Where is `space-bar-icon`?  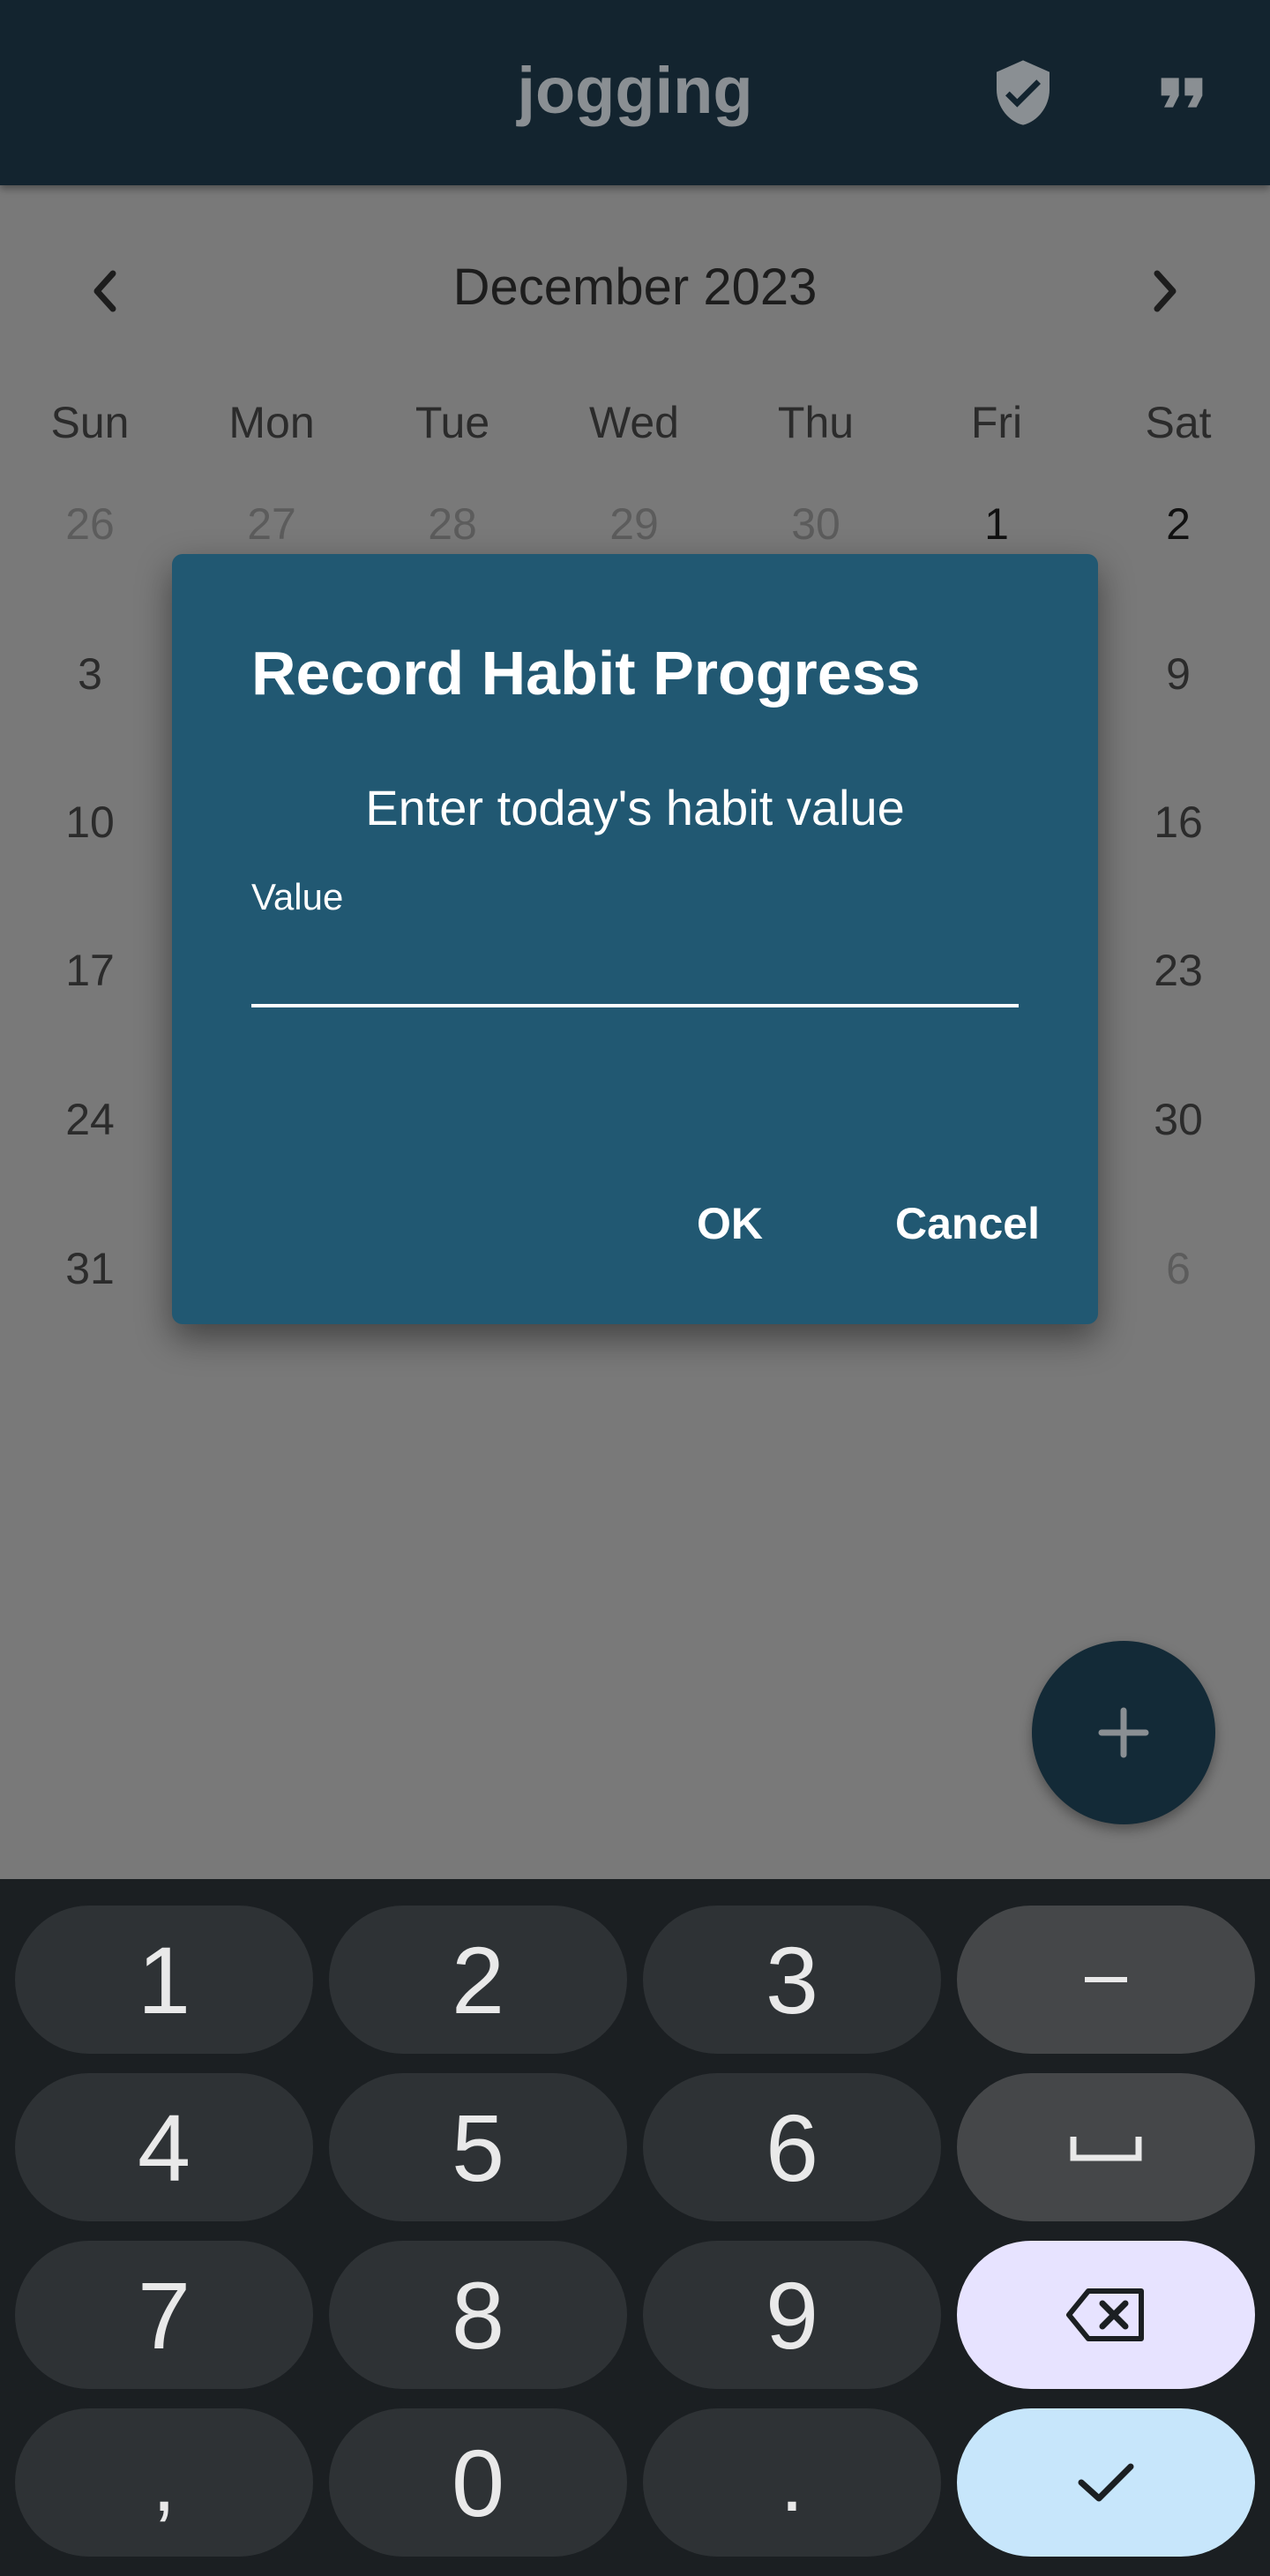 space-bar-icon is located at coordinates (1106, 2149).